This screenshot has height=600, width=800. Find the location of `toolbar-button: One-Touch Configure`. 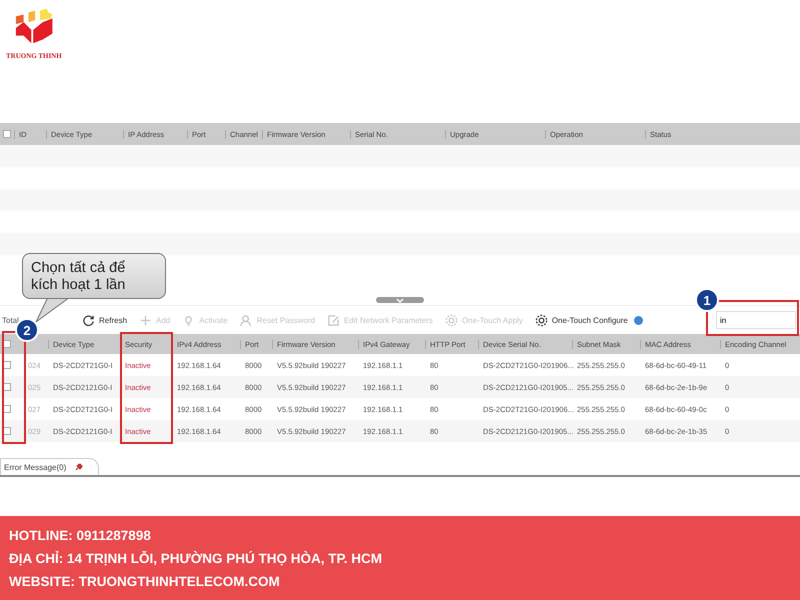

toolbar-button: One-Touch Configure is located at coordinates (581, 320).